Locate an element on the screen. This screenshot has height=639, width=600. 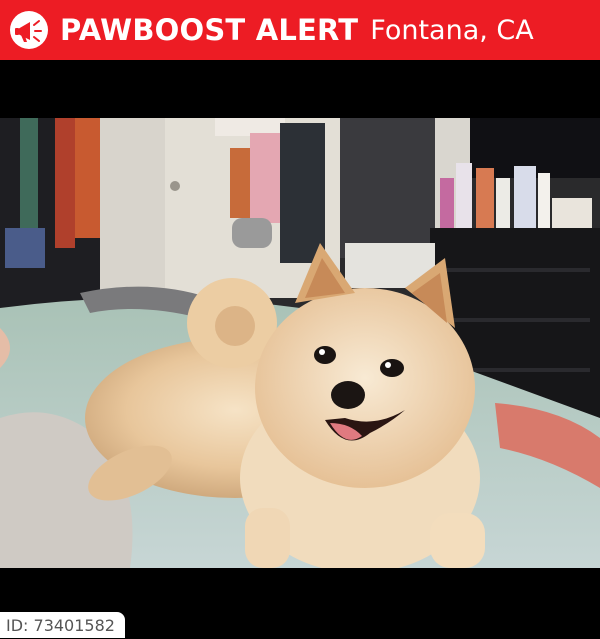
megaphone-icon is located at coordinates (29, 30).